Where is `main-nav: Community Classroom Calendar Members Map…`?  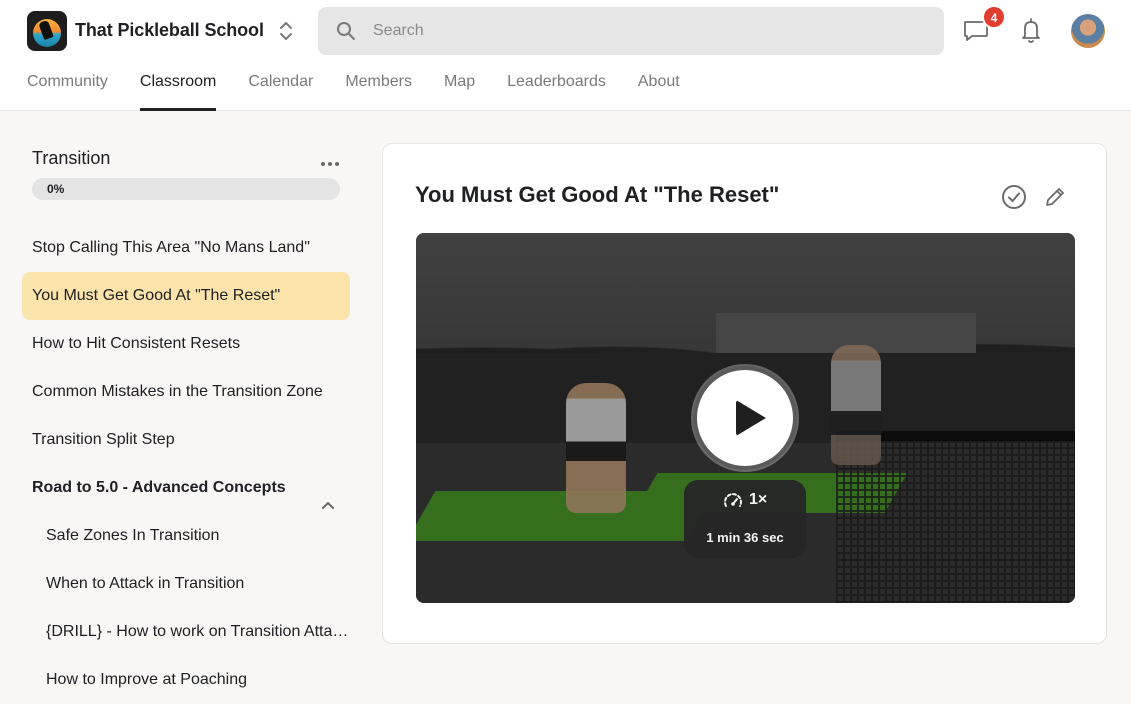 main-nav: Community Classroom Calendar Members Map… is located at coordinates (369, 87).